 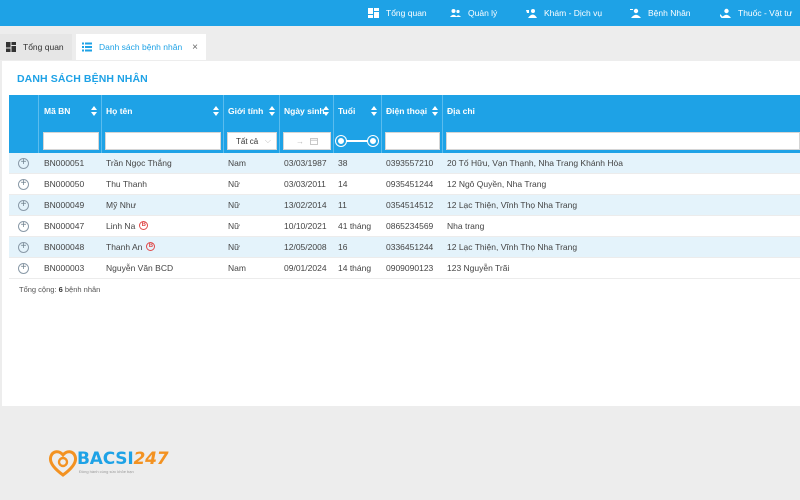 I want to click on nav-medicine-supplies: Thuốc - Vật tư, so click(x=756, y=13).